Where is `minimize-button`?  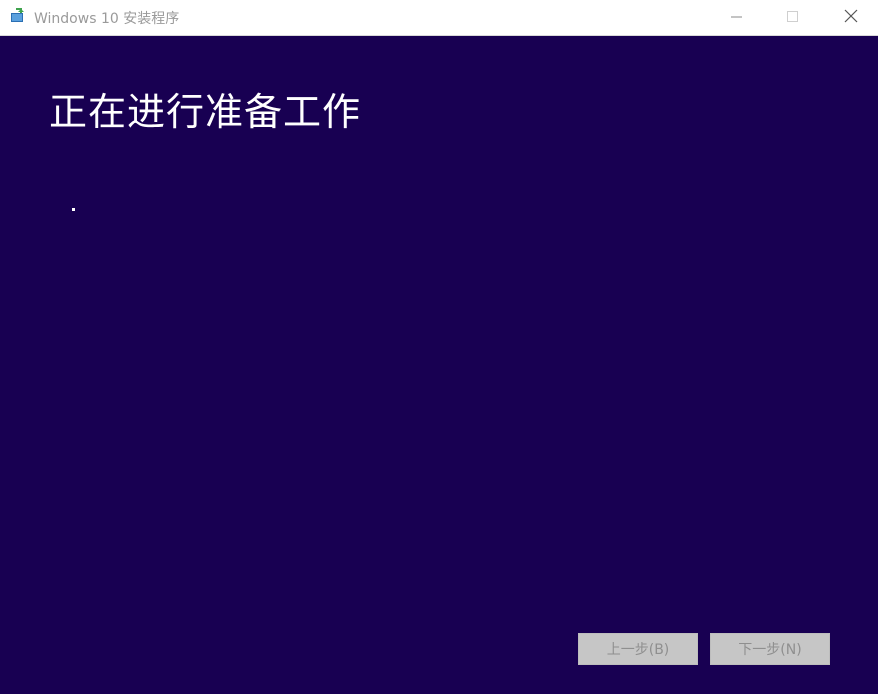
minimize-button is located at coordinates (737, 17).